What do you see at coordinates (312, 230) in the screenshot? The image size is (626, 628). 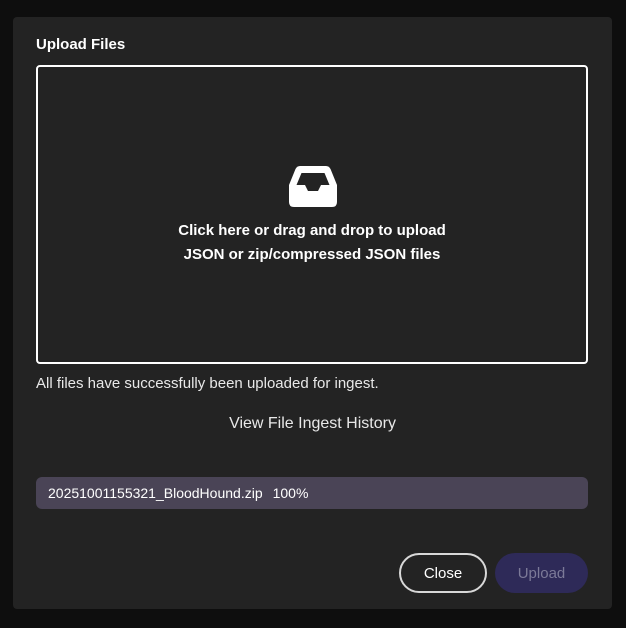 I see `dropzone-instruction: Click here or drag and drop to upload` at bounding box center [312, 230].